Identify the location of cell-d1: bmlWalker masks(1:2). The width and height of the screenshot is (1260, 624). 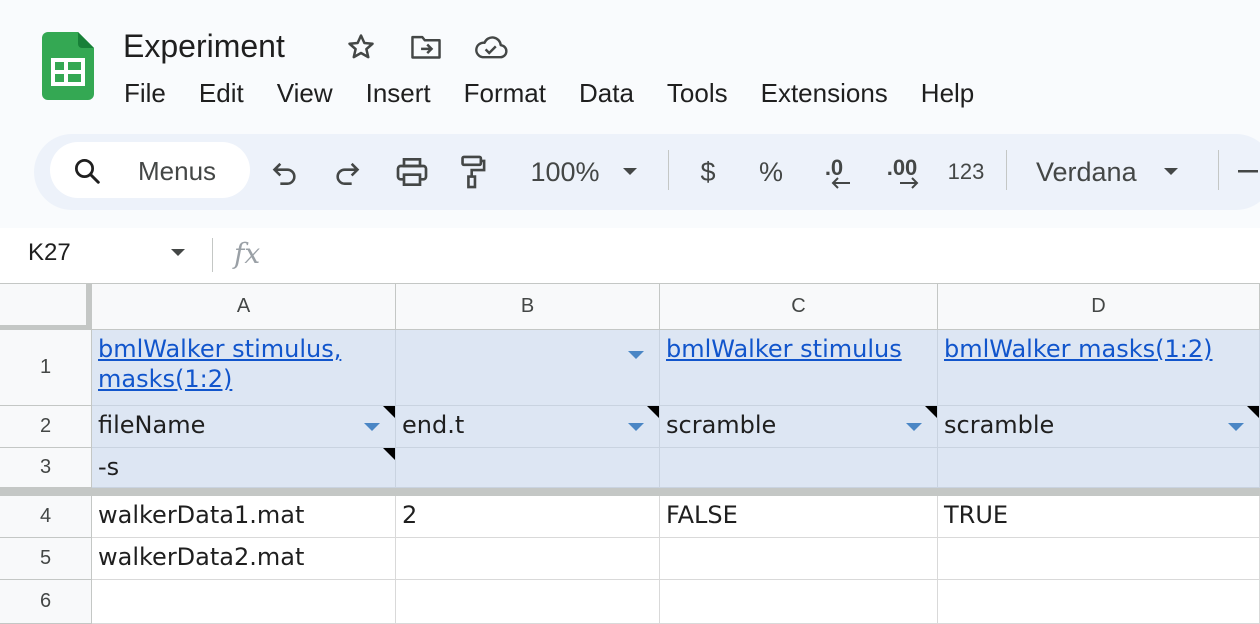
(1099, 368).